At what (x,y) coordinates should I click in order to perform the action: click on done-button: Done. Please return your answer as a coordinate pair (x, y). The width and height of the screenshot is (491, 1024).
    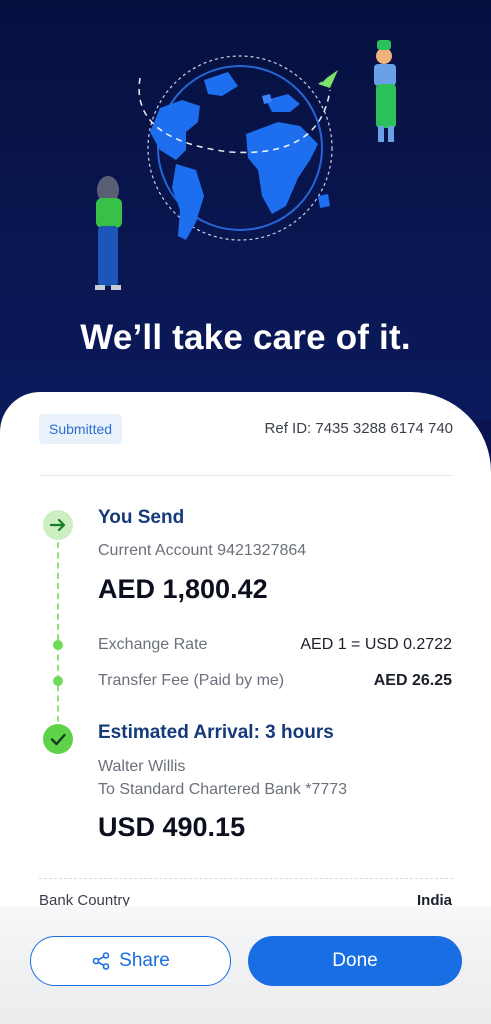
    Looking at the image, I should click on (355, 961).